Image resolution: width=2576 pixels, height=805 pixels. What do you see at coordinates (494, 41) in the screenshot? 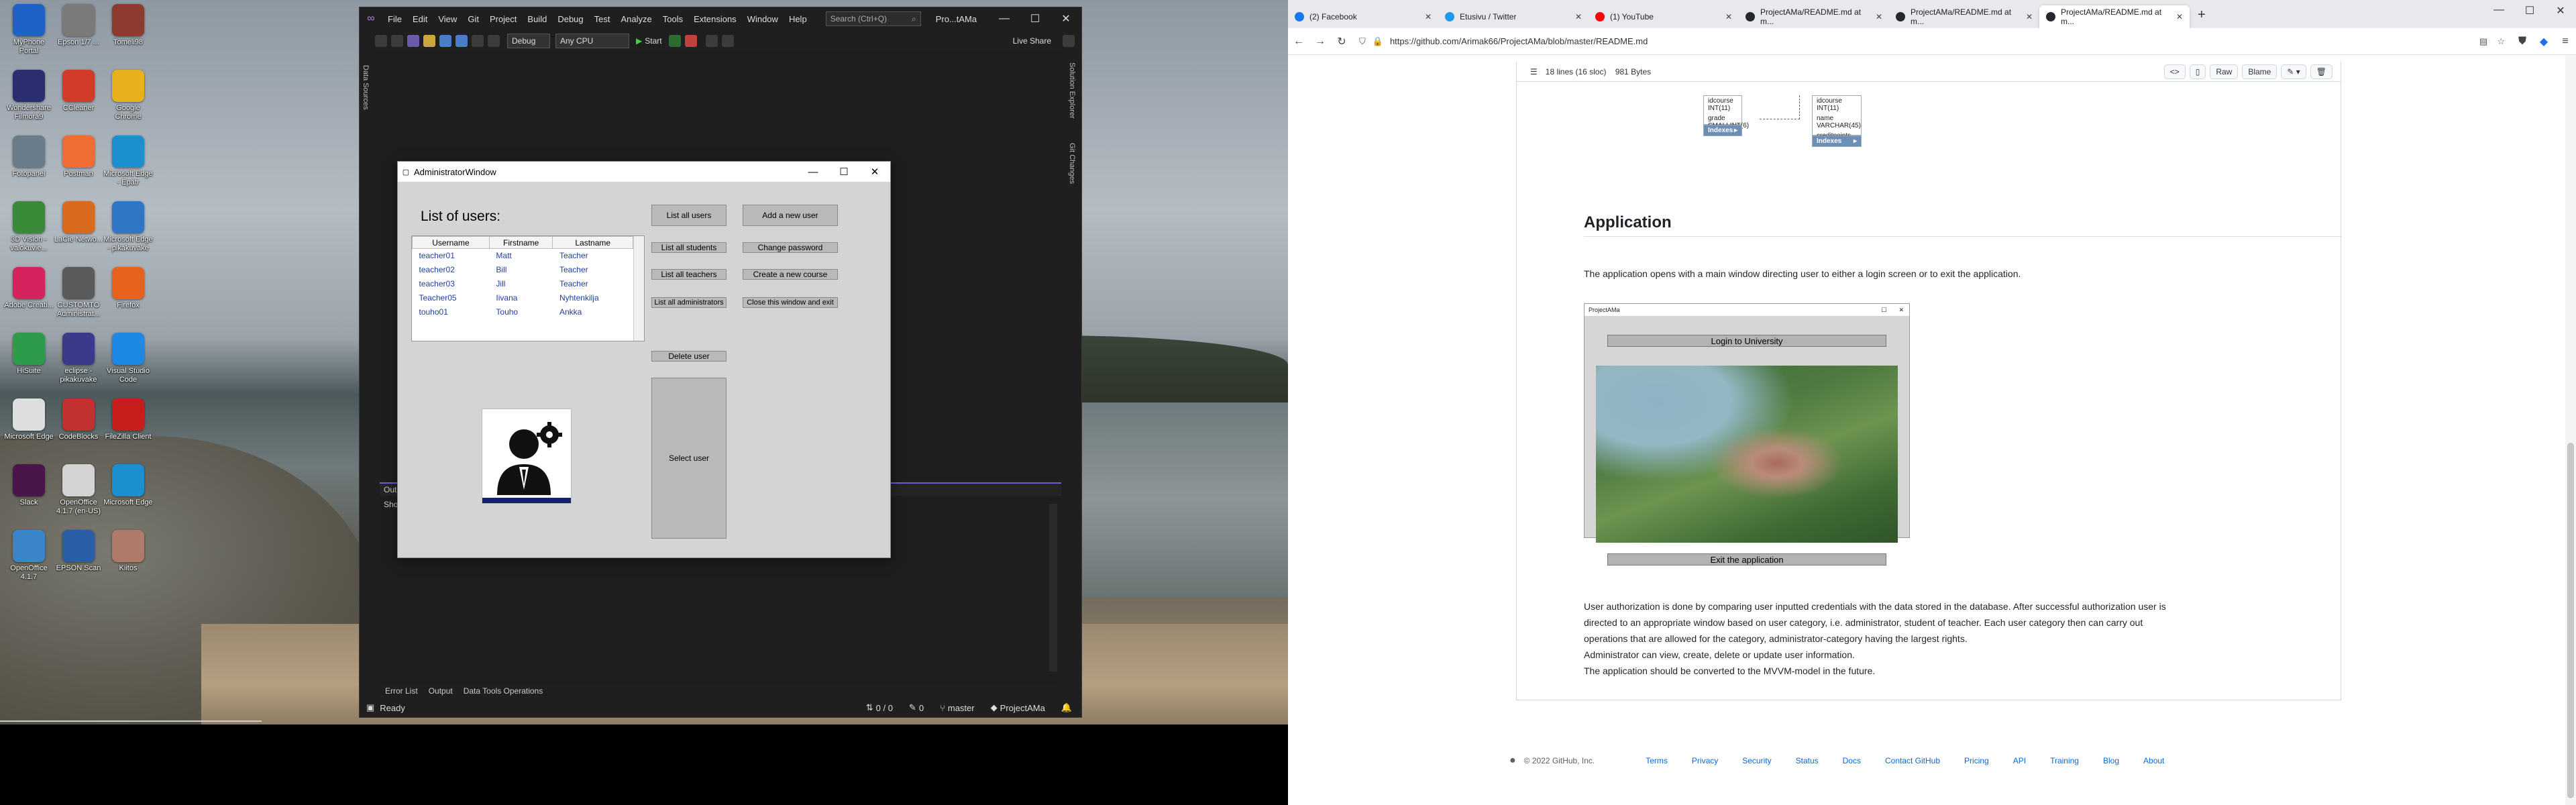
I see `redo-icon` at bounding box center [494, 41].